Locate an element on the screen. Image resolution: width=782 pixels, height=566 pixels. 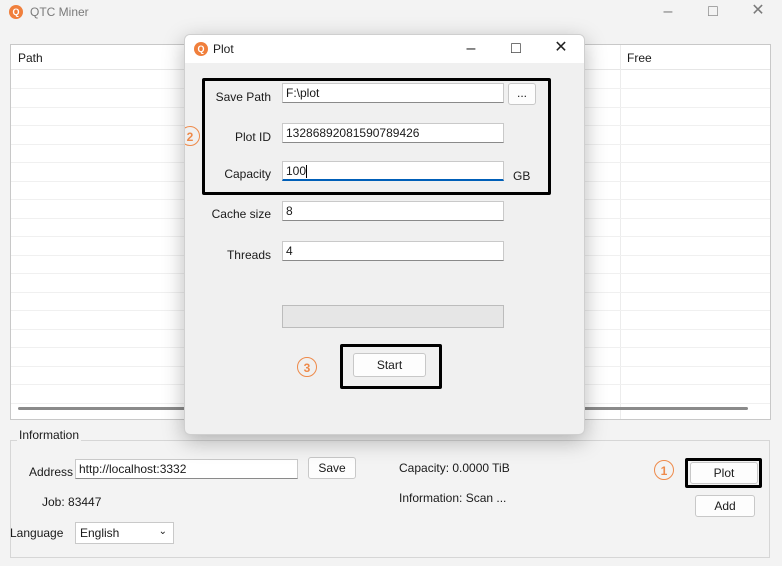
cache-size-label: Cache size is located at coordinates (241, 214).